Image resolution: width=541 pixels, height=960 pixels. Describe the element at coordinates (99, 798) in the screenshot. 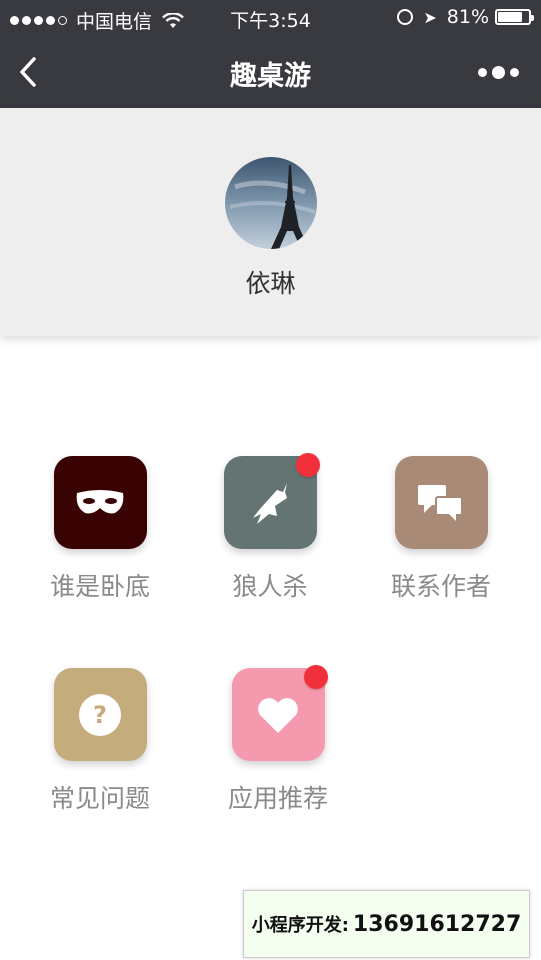

I see `menu-item-label: 常见问题` at that location.